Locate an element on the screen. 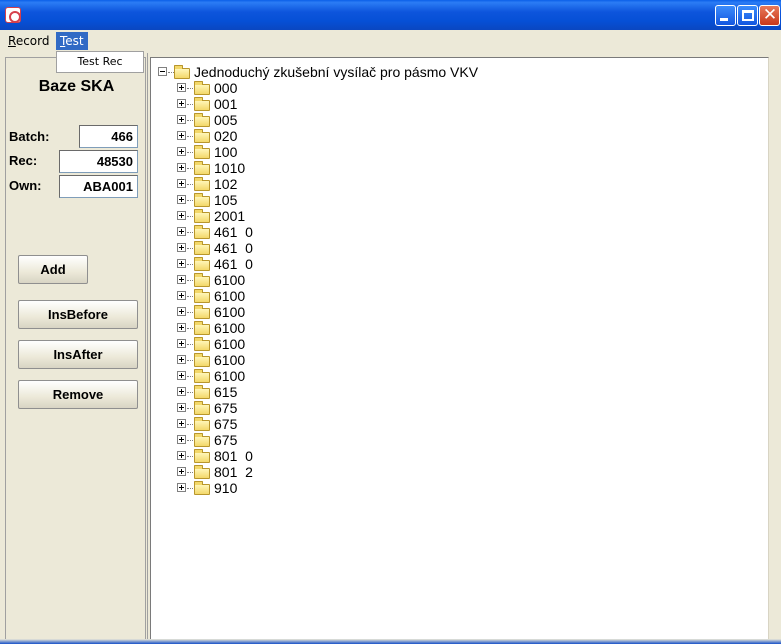  maximize-button is located at coordinates (747, 15).